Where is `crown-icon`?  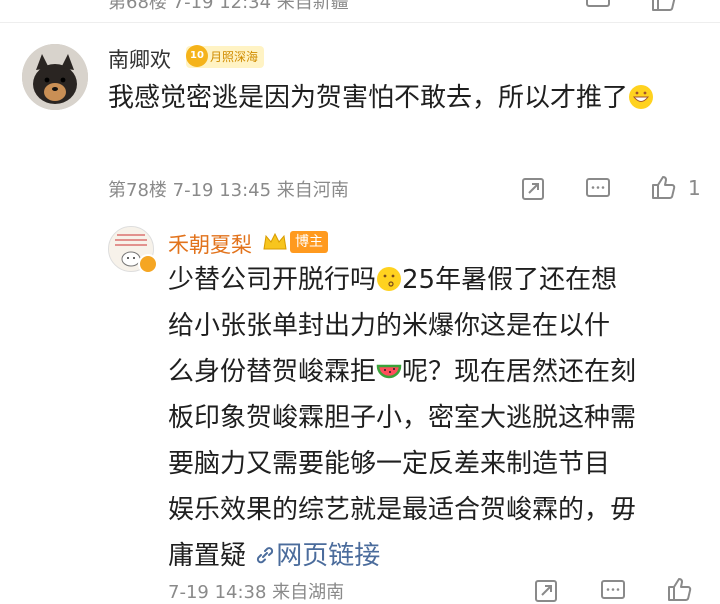 crown-icon is located at coordinates (275, 240).